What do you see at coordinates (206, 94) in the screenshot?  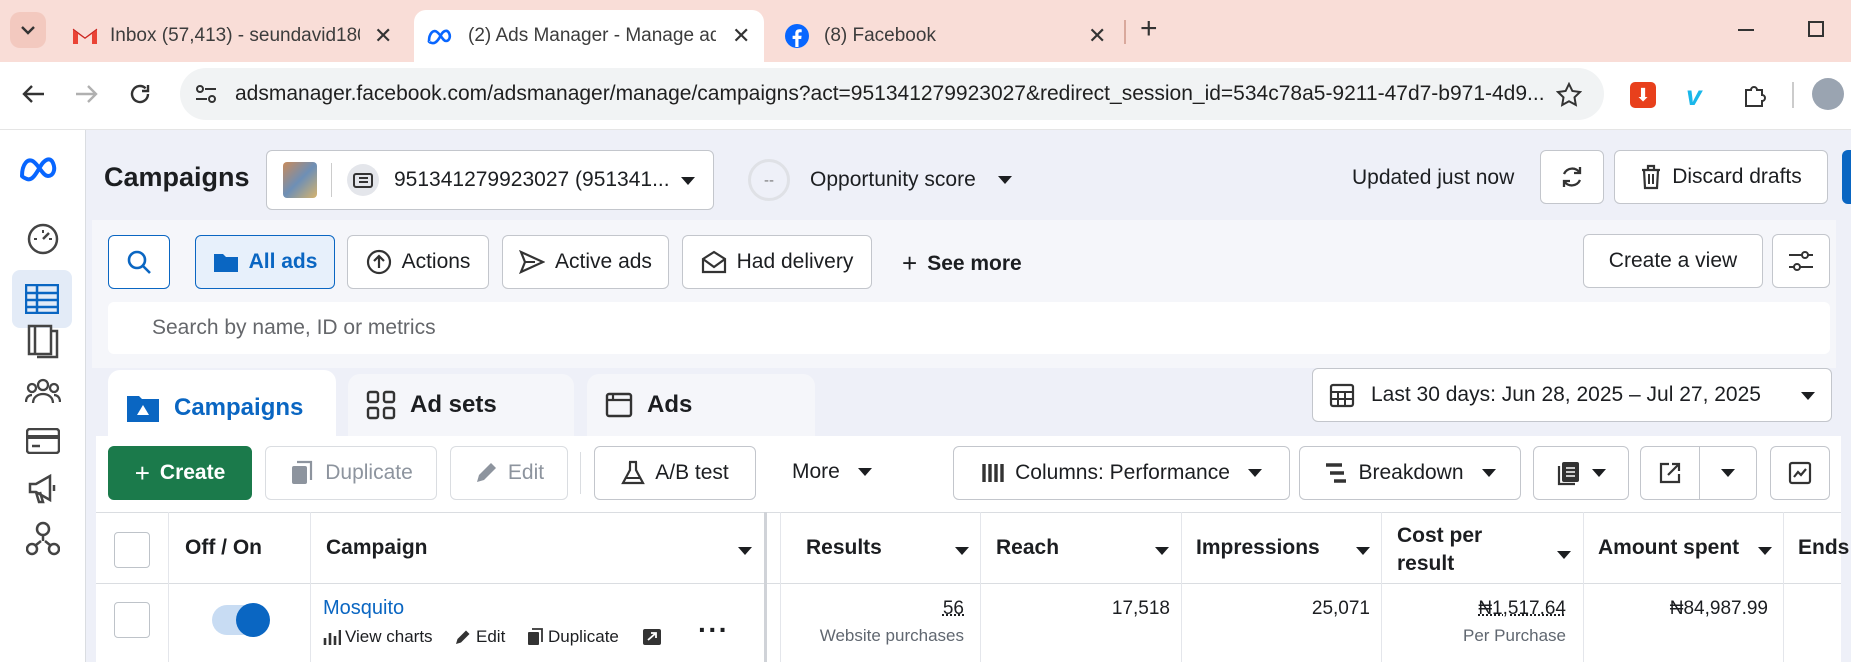 I see `site-info-icon` at bounding box center [206, 94].